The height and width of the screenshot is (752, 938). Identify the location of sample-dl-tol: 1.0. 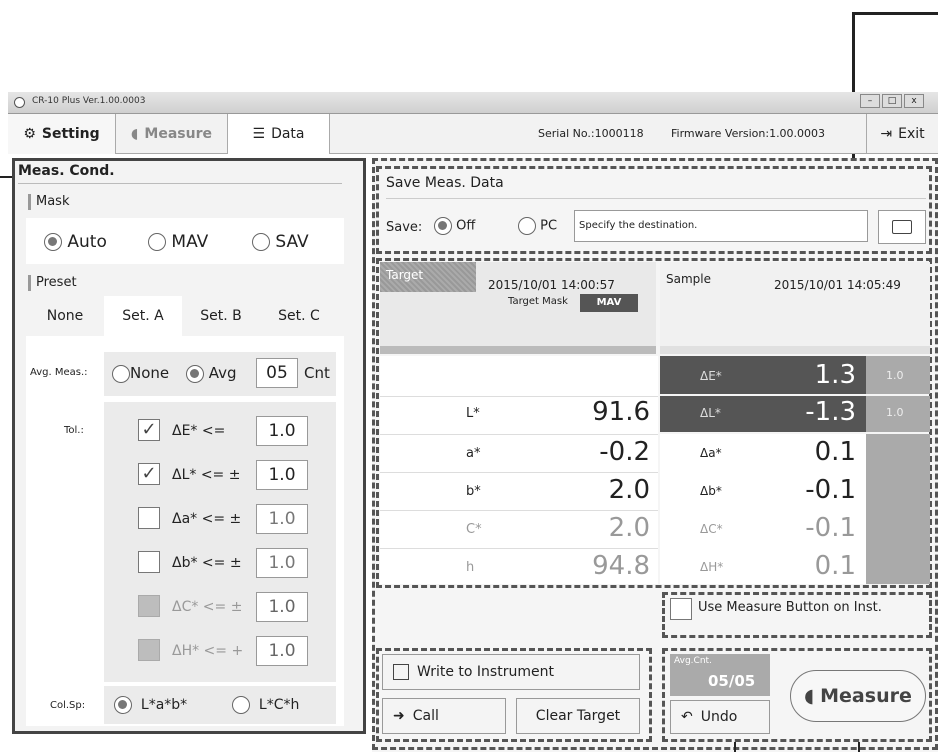
(895, 412).